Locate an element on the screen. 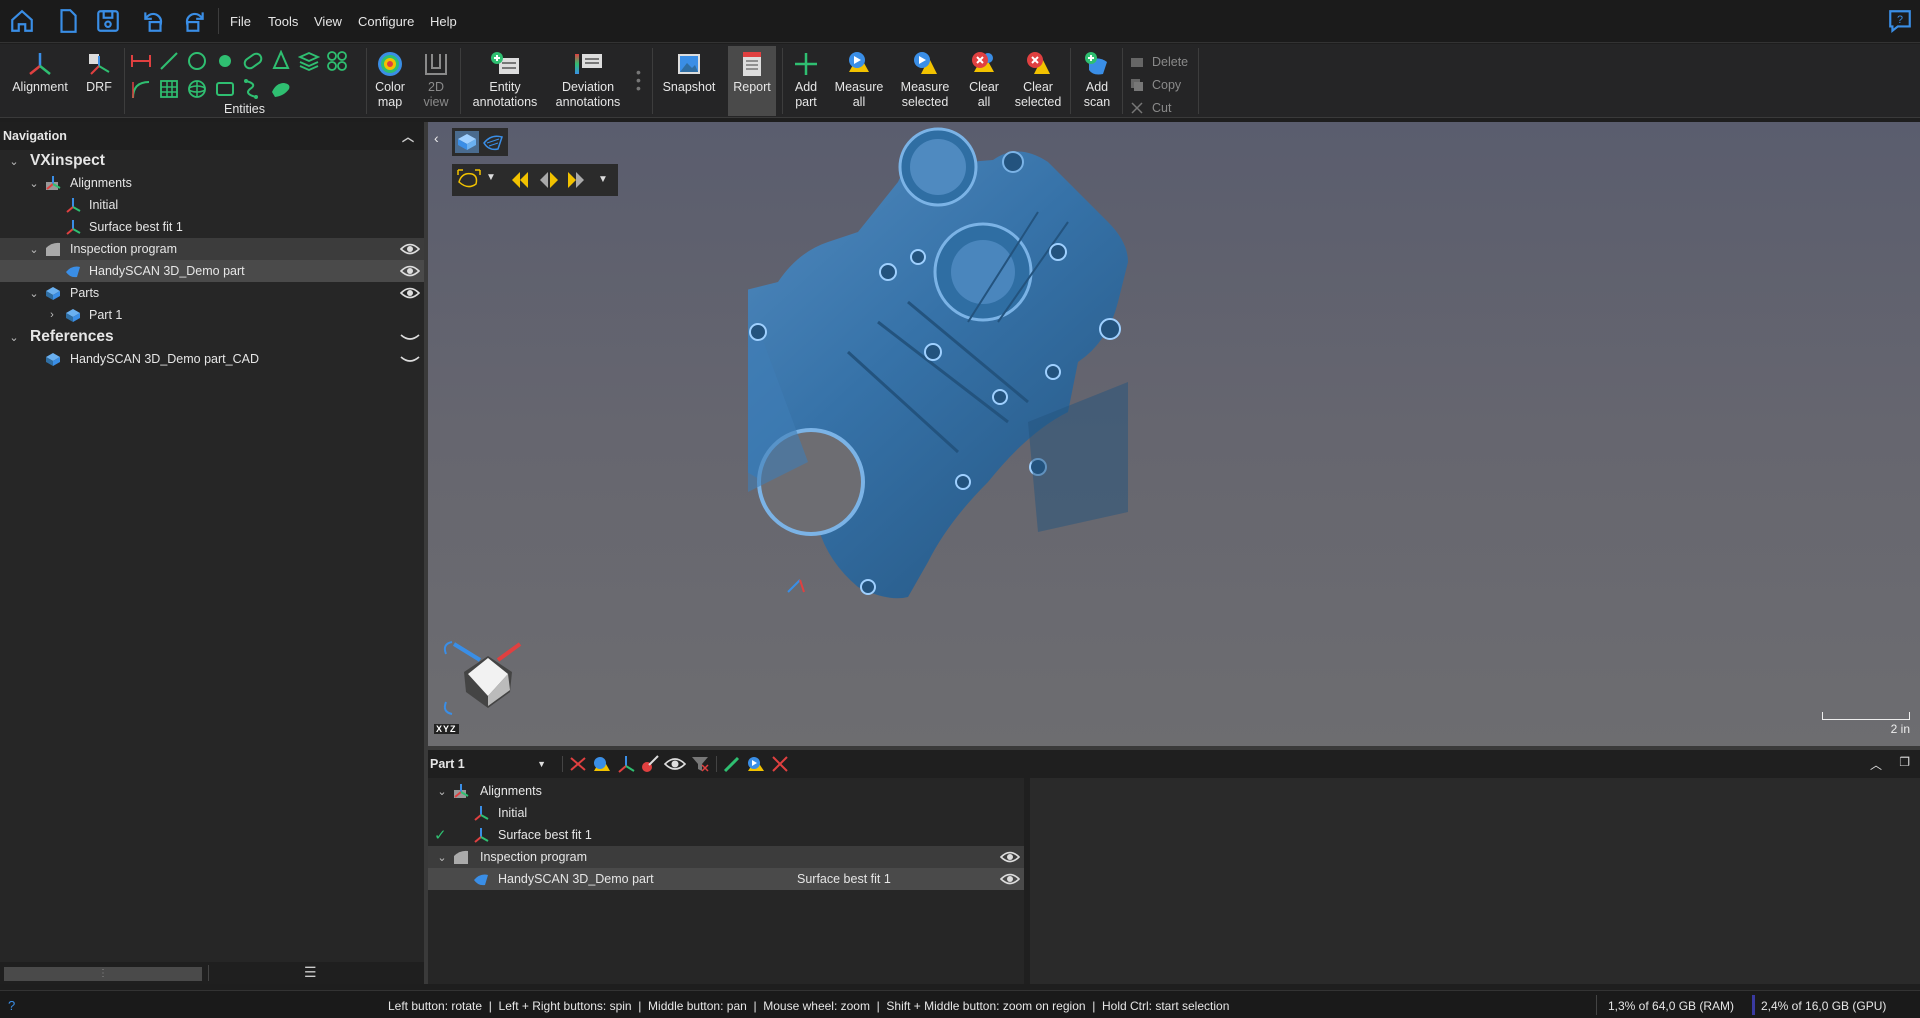 This screenshot has width=1920, height=1018. part-tree-surface-best-fit: ✓ Surface best fit 1 is located at coordinates (726, 835).